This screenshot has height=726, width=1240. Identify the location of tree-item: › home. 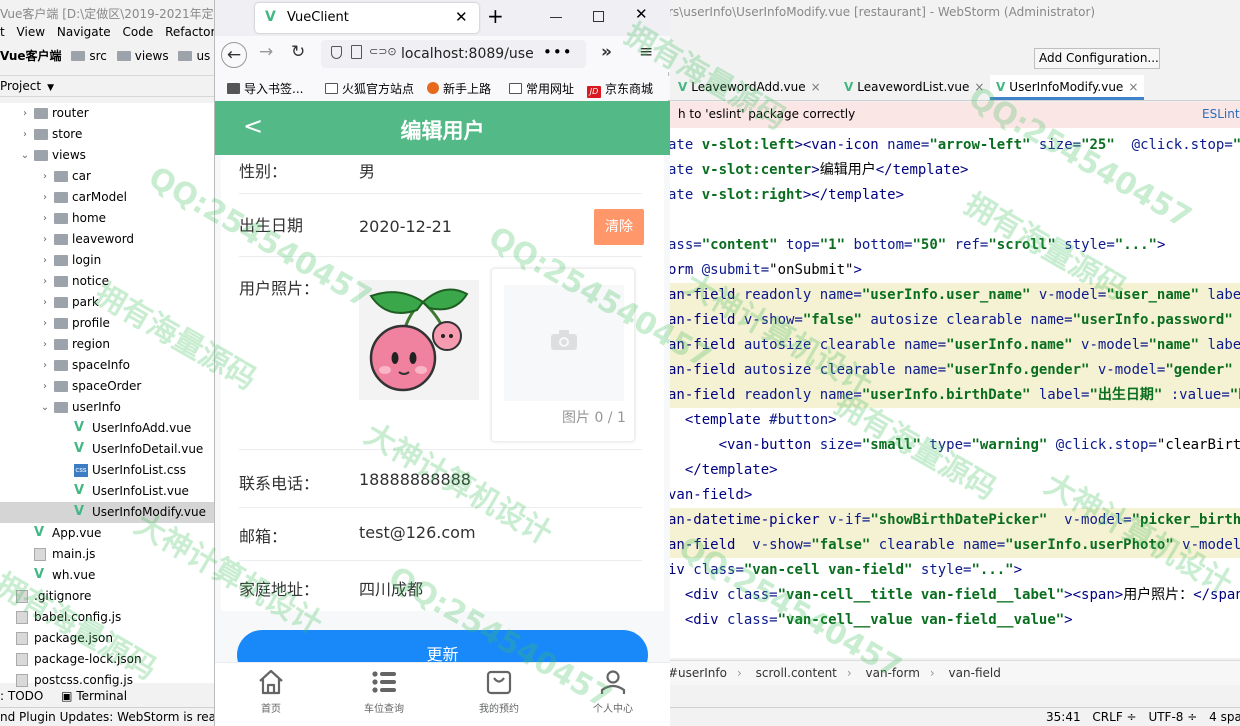
(107, 218).